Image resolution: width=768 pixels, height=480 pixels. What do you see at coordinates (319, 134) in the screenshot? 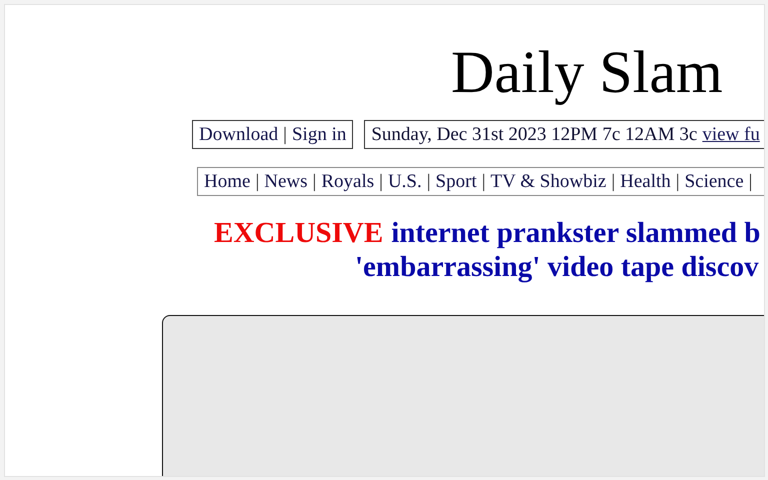
I see `account-link: Sign in` at bounding box center [319, 134].